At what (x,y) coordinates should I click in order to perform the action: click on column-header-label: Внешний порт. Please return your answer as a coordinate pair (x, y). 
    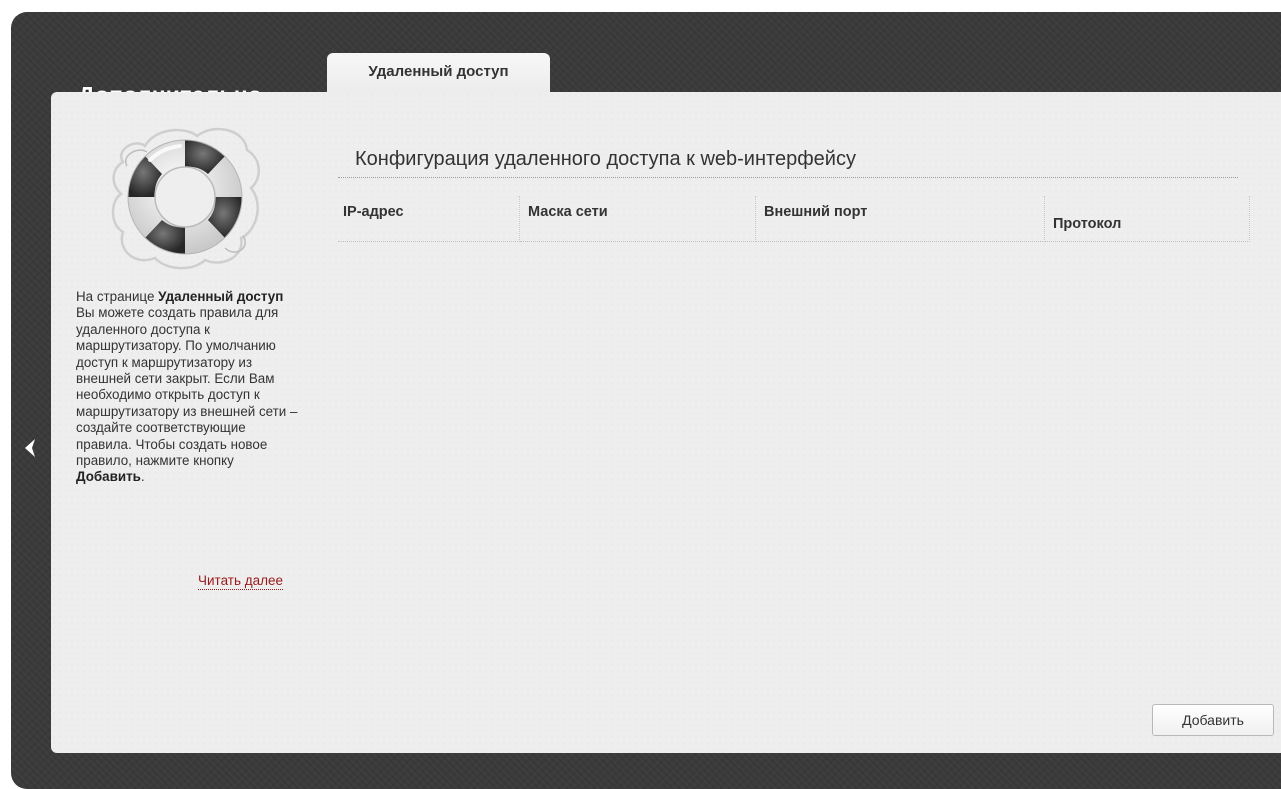
    Looking at the image, I should click on (816, 212).